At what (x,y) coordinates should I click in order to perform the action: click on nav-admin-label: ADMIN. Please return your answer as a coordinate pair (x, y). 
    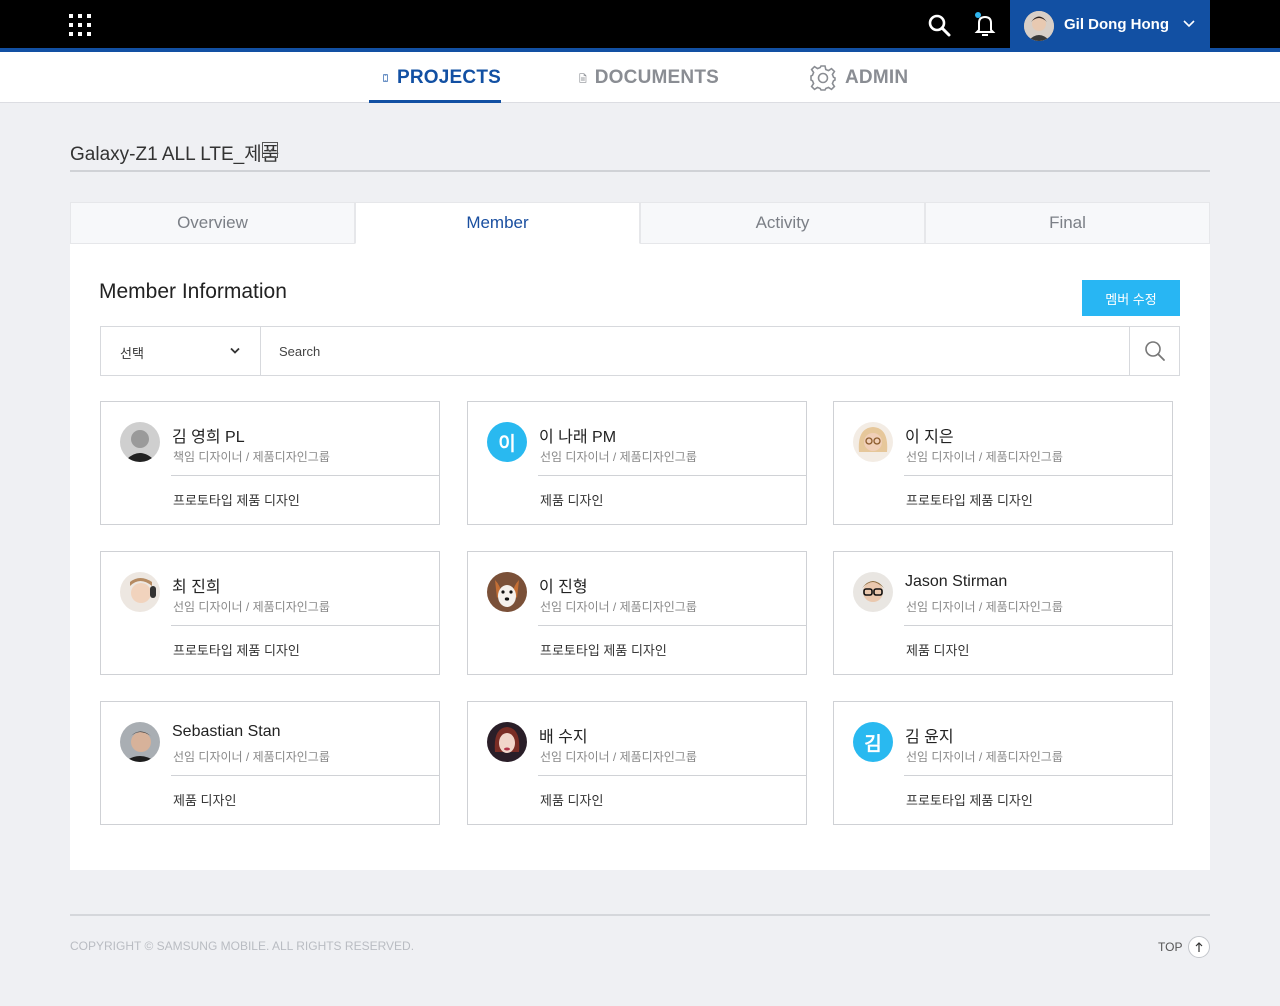
    Looking at the image, I should click on (877, 77).